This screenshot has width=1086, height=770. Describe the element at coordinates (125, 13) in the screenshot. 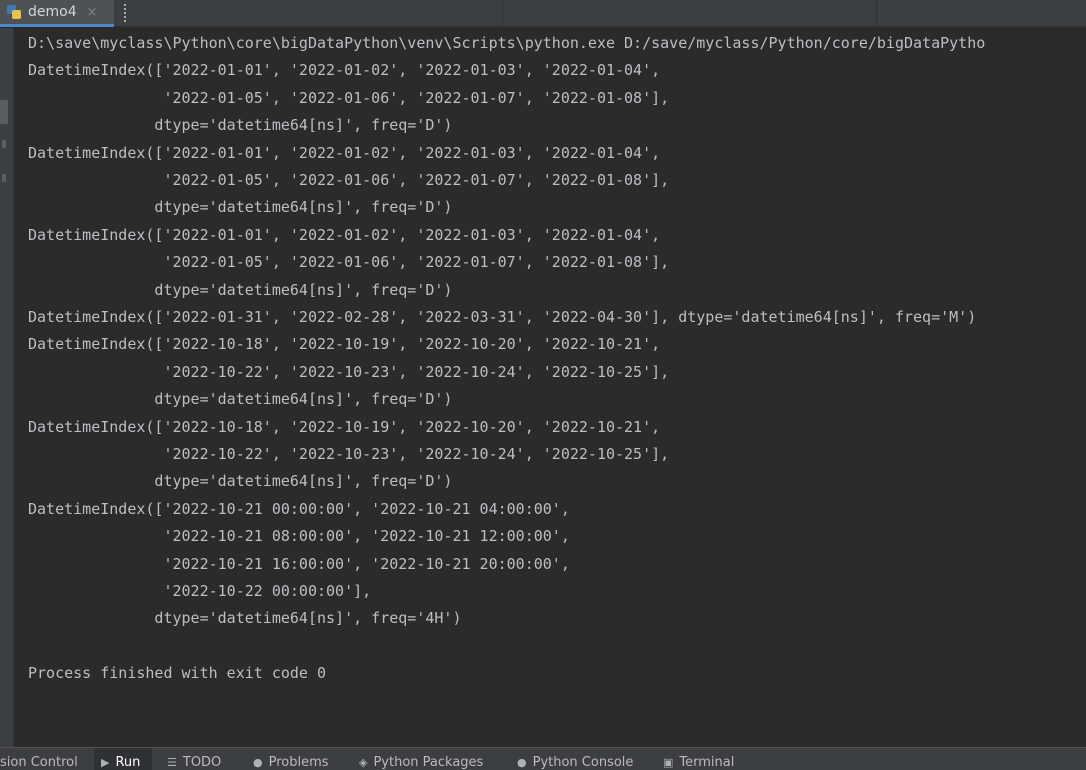

I see `tab-options-icon` at that location.